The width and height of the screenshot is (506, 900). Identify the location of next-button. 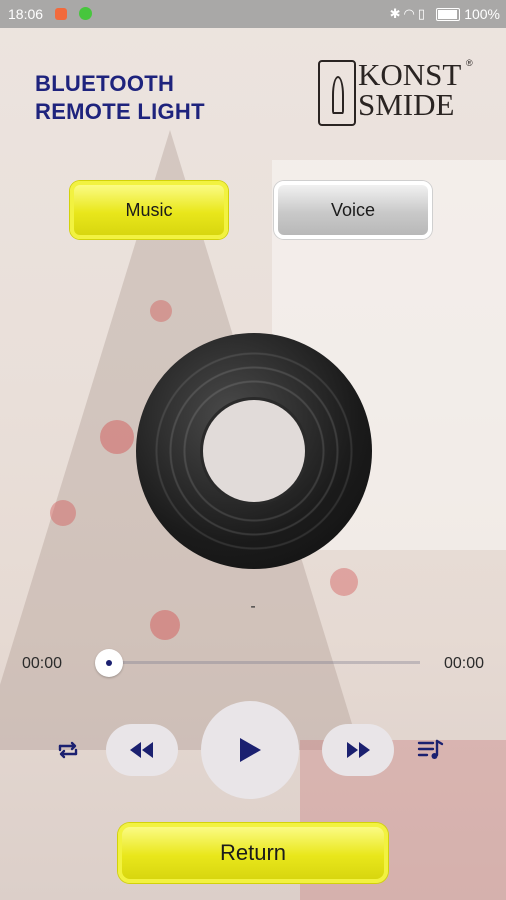
(358, 750).